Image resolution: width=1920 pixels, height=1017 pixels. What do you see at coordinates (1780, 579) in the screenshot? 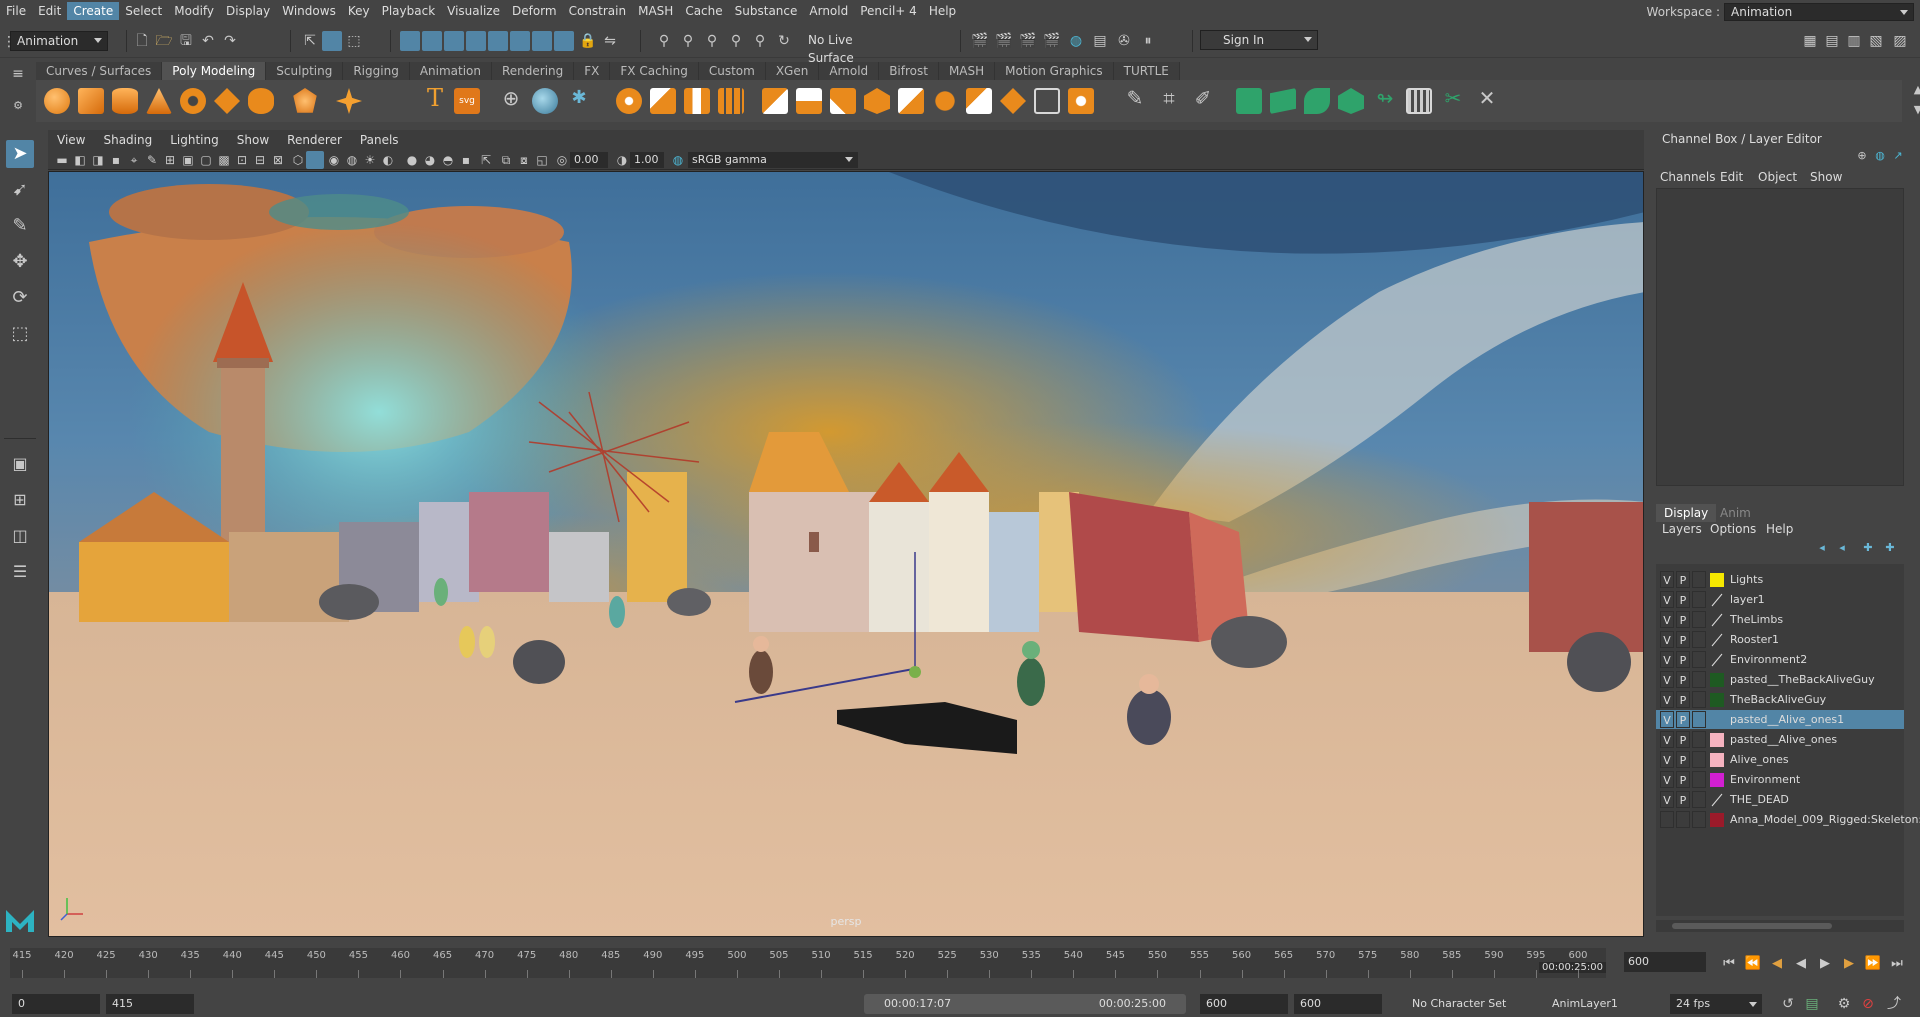
I see `layer-row: V P Lights` at bounding box center [1780, 579].